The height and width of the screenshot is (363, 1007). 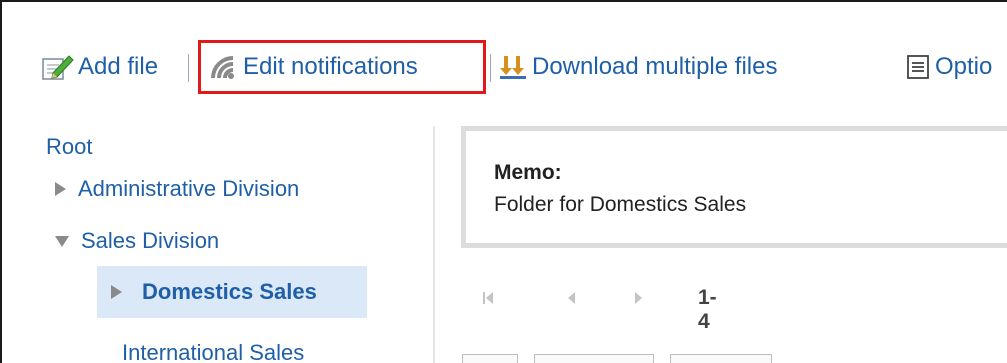 I want to click on memo-label: Memo:, so click(x=528, y=172).